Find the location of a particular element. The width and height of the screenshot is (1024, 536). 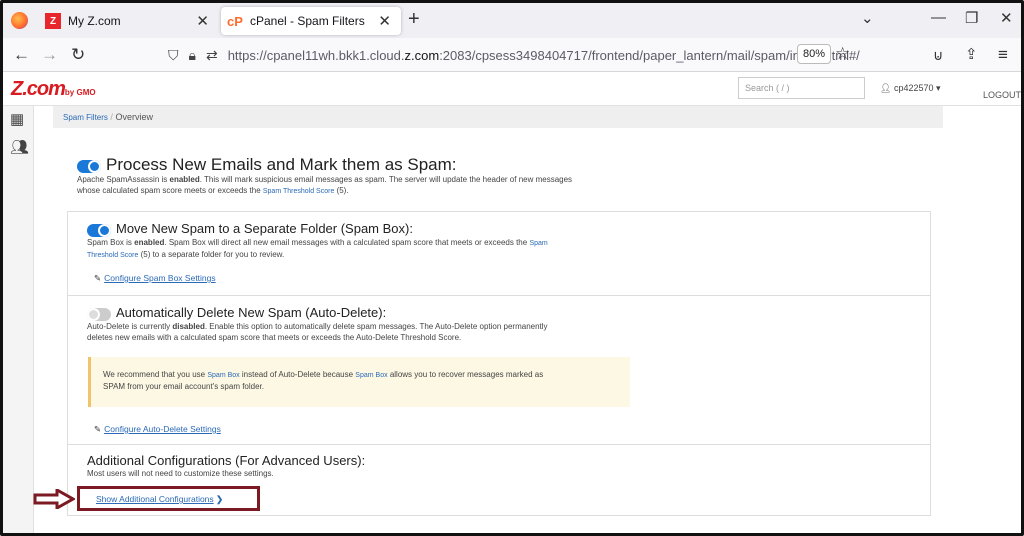

zoom-indicator: 80% is located at coordinates (814, 54).